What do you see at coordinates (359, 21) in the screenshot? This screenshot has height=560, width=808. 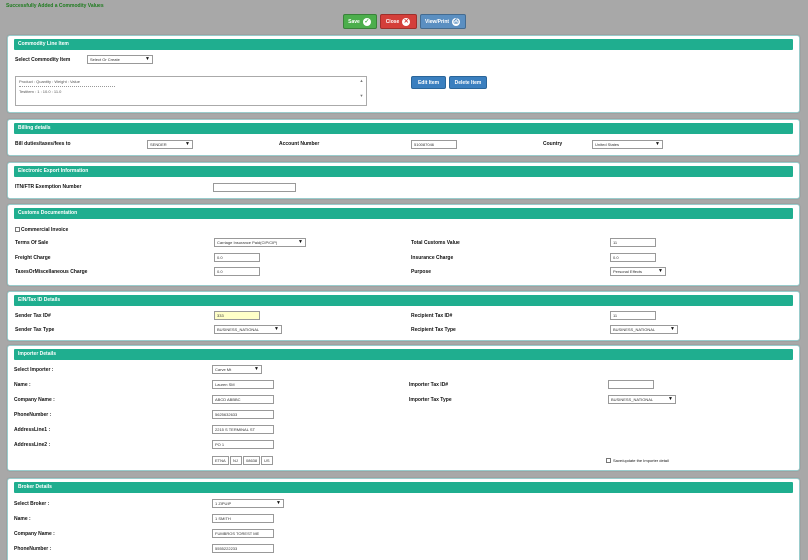 I see `save-button: Save ✓` at bounding box center [359, 21].